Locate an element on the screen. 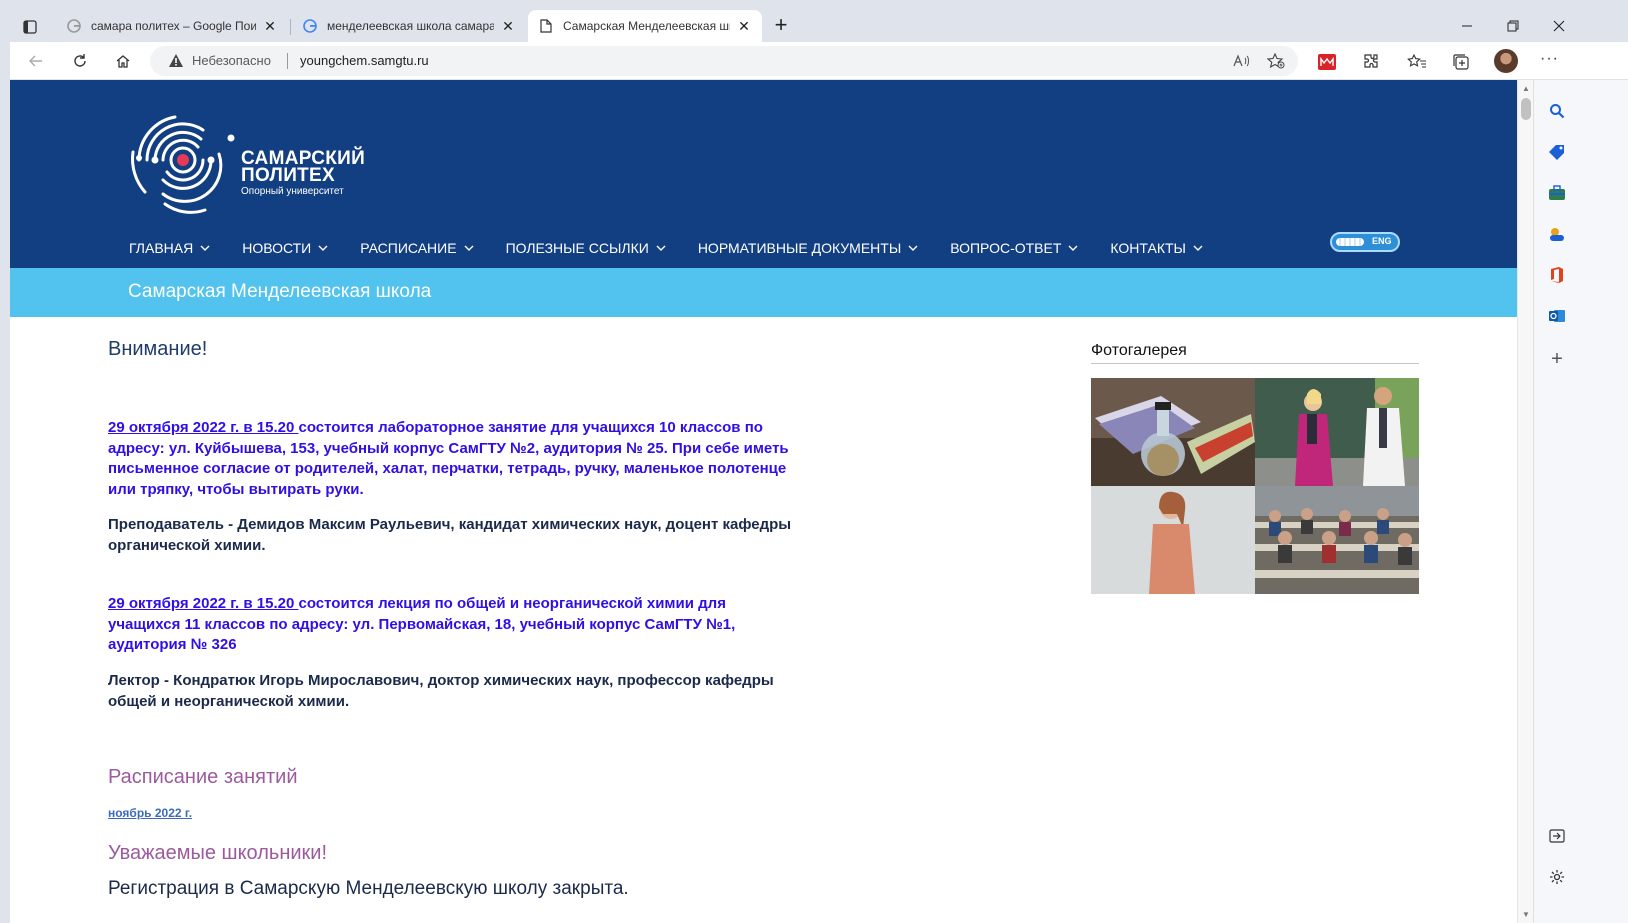  minimize-button is located at coordinates (1467, 26).